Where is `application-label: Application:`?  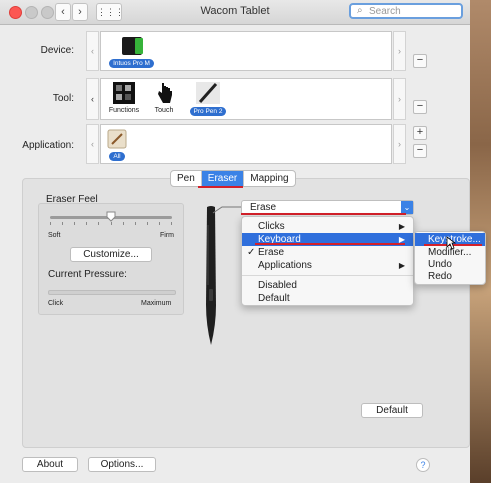 application-label: Application: is located at coordinates (48, 145).